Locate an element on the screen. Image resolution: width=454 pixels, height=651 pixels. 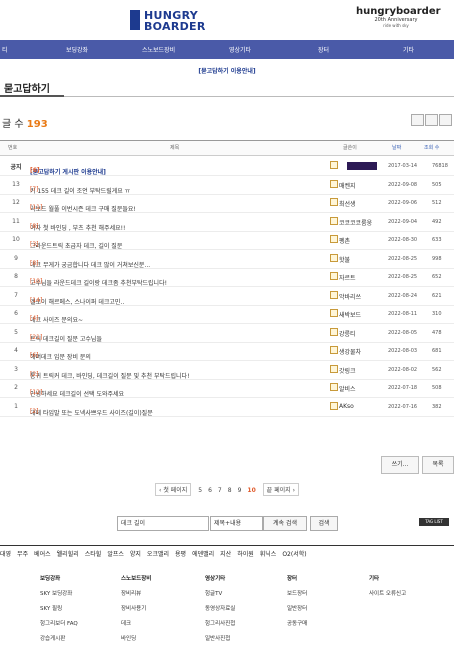
table-row: 5 트릭 데크길이 질문 고수님들 [21] 강릉티 2022-08-05 478 is located at coordinates (227, 333).